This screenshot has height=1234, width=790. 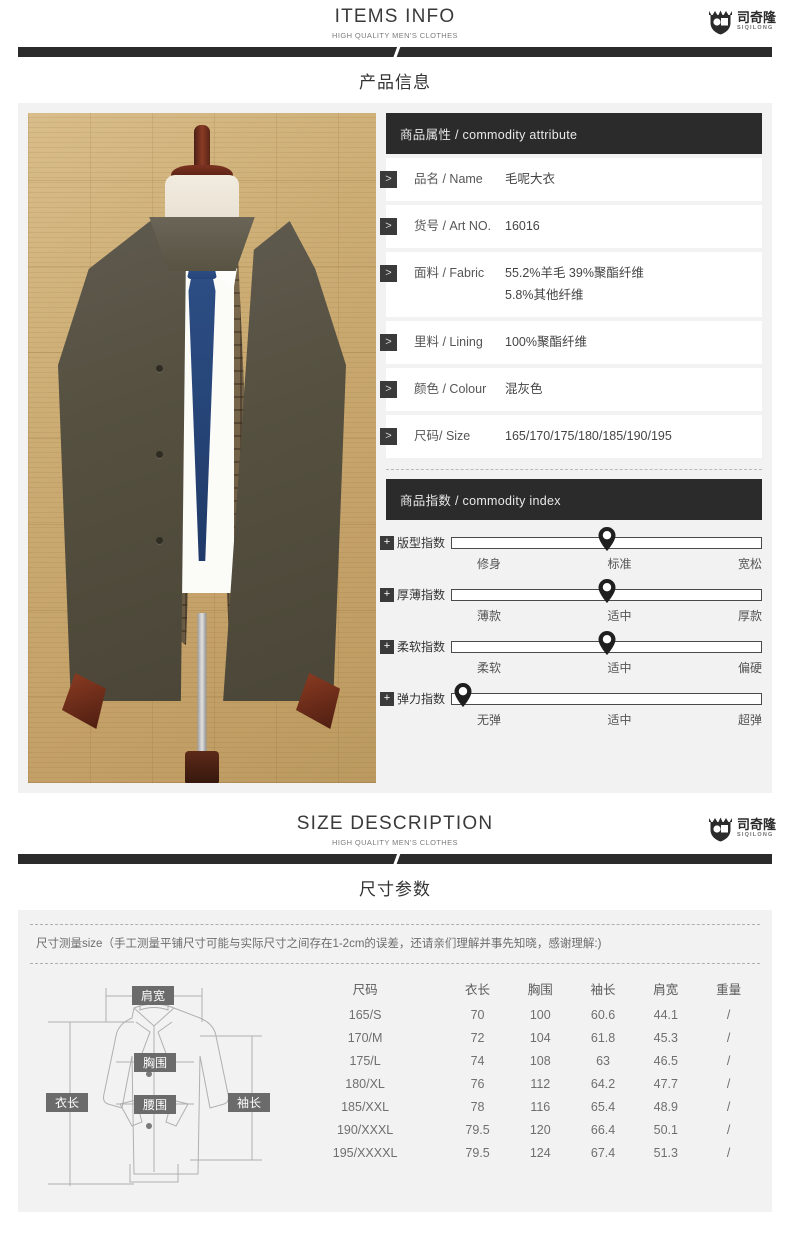 What do you see at coordinates (540, 989) in the screenshot?
I see `column-header: 胸围` at bounding box center [540, 989].